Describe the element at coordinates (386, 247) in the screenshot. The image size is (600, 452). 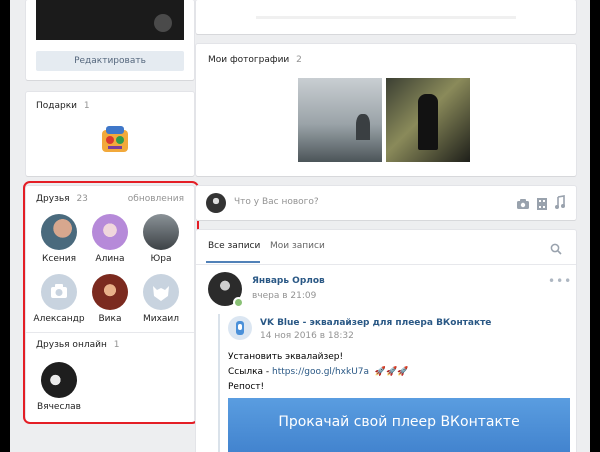
I see `wall-tabs: Все записи Мои записи` at that location.